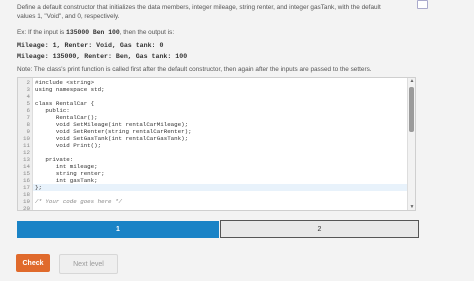 The width and height of the screenshot is (474, 281). I want to click on code-text: #include <string>, so click(64, 82).